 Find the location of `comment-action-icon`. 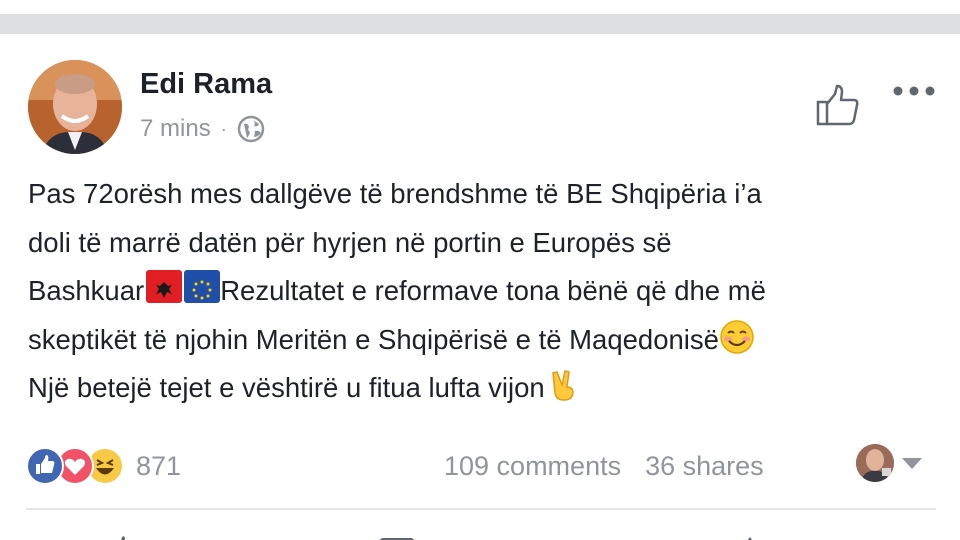

comment-action-icon is located at coordinates (397, 536).